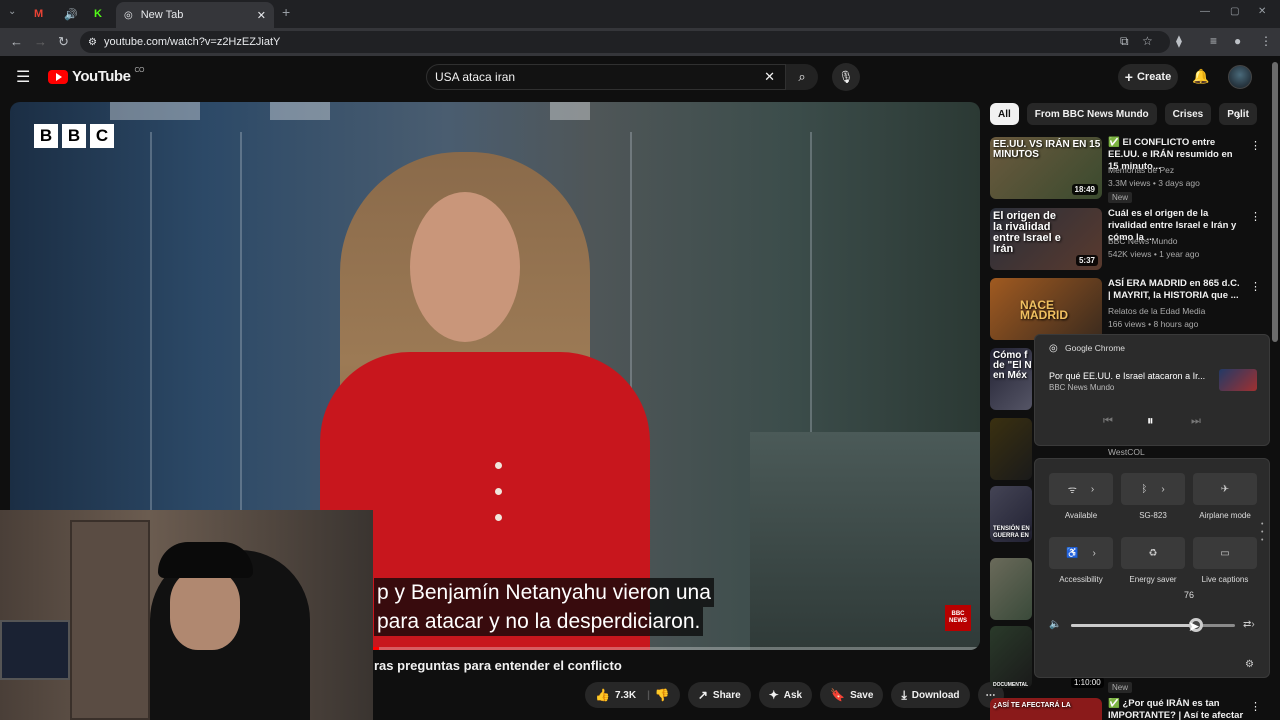  I want to click on pause-icon: ⏸, so click(1150, 421).